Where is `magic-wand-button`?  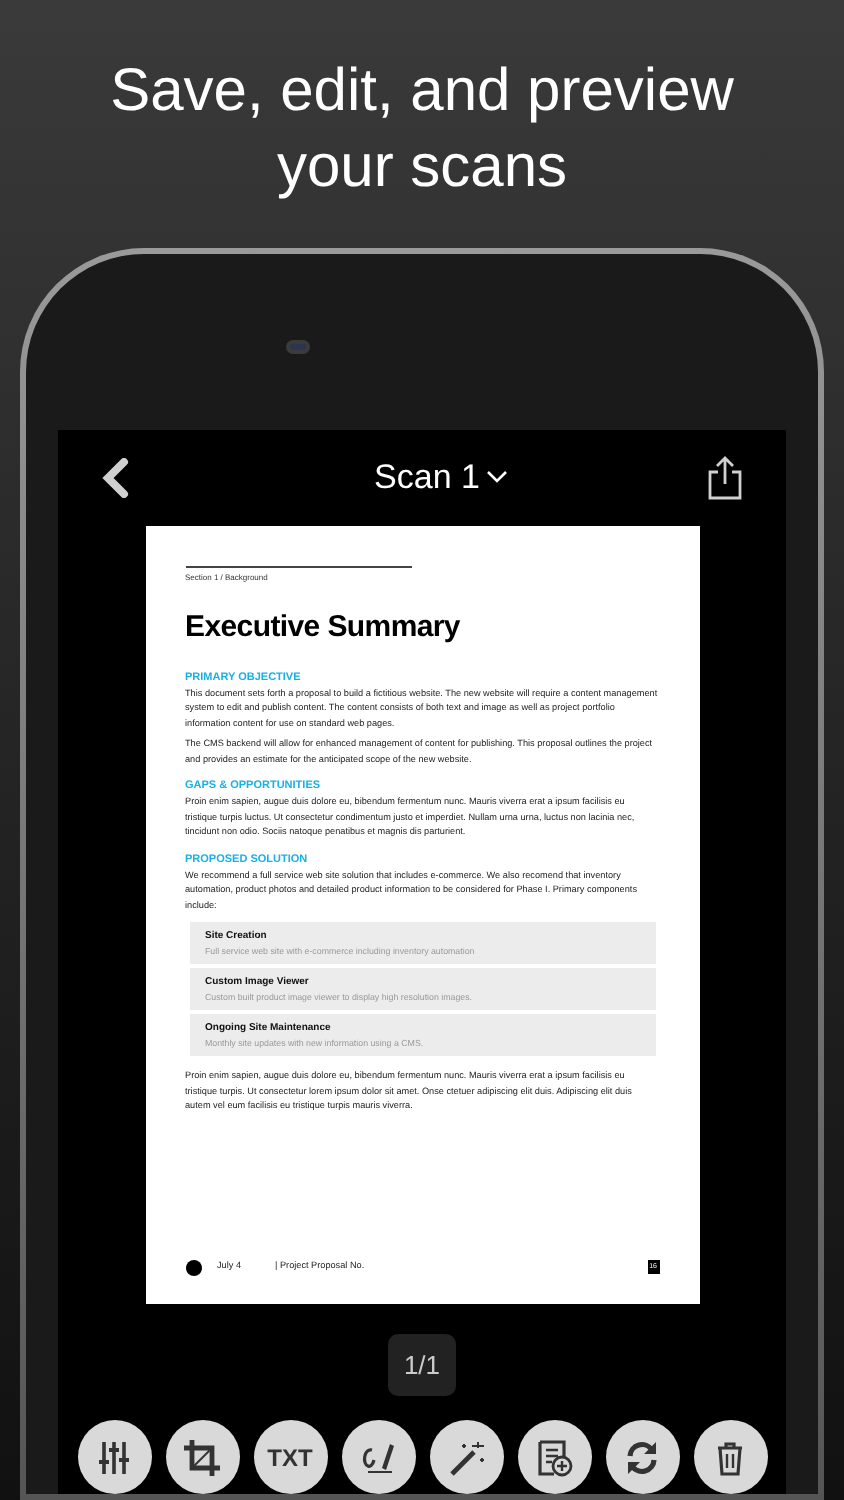 magic-wand-button is located at coordinates (466, 1457).